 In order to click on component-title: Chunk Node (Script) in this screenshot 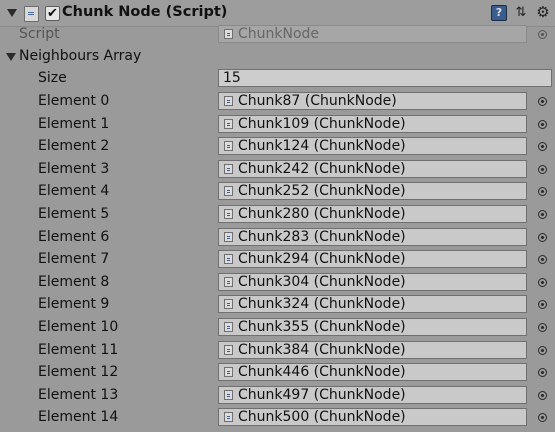, I will do `click(145, 12)`.